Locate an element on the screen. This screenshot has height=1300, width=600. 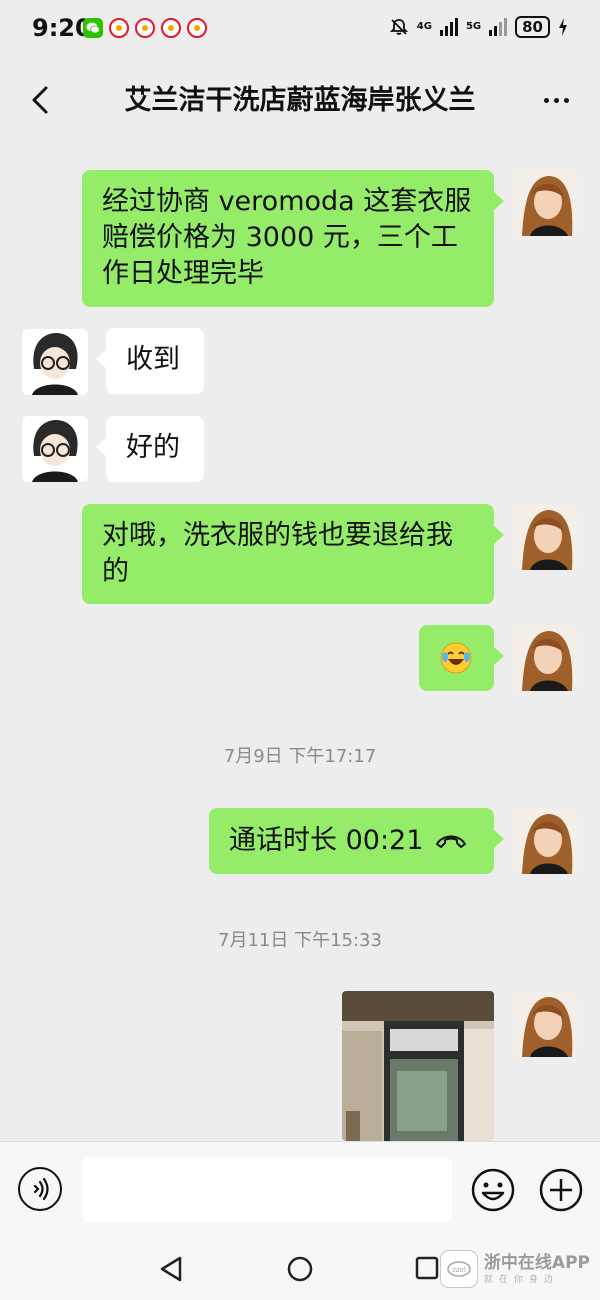
nav-back-button is located at coordinates (171, 1271).